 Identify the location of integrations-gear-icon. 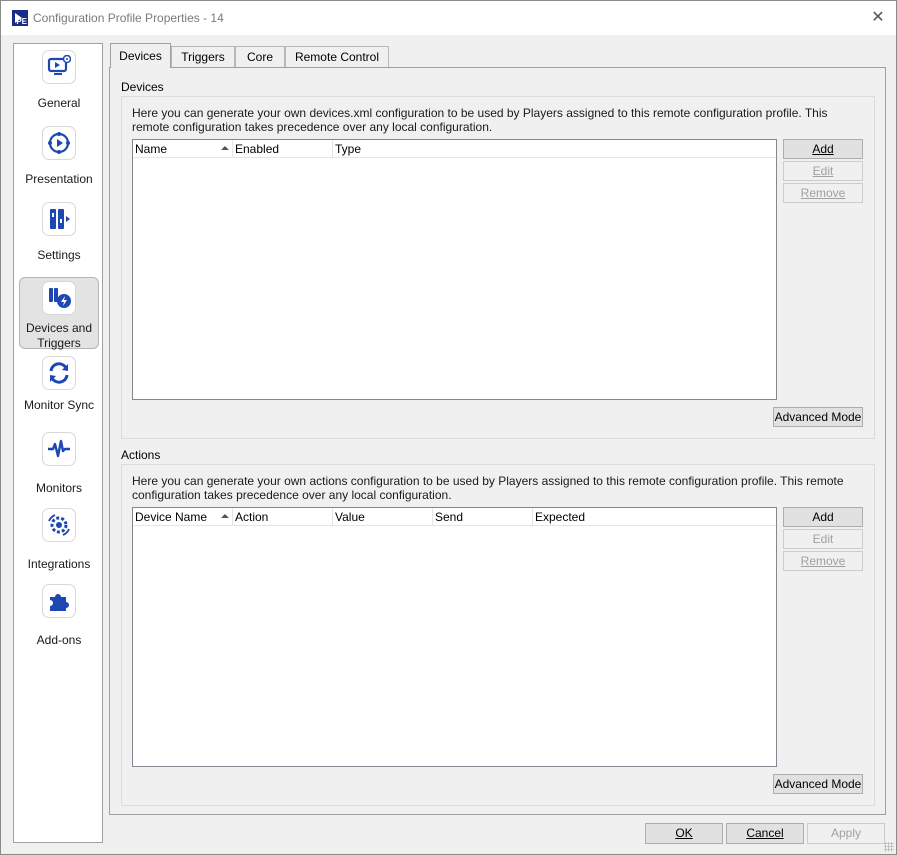
(59, 525).